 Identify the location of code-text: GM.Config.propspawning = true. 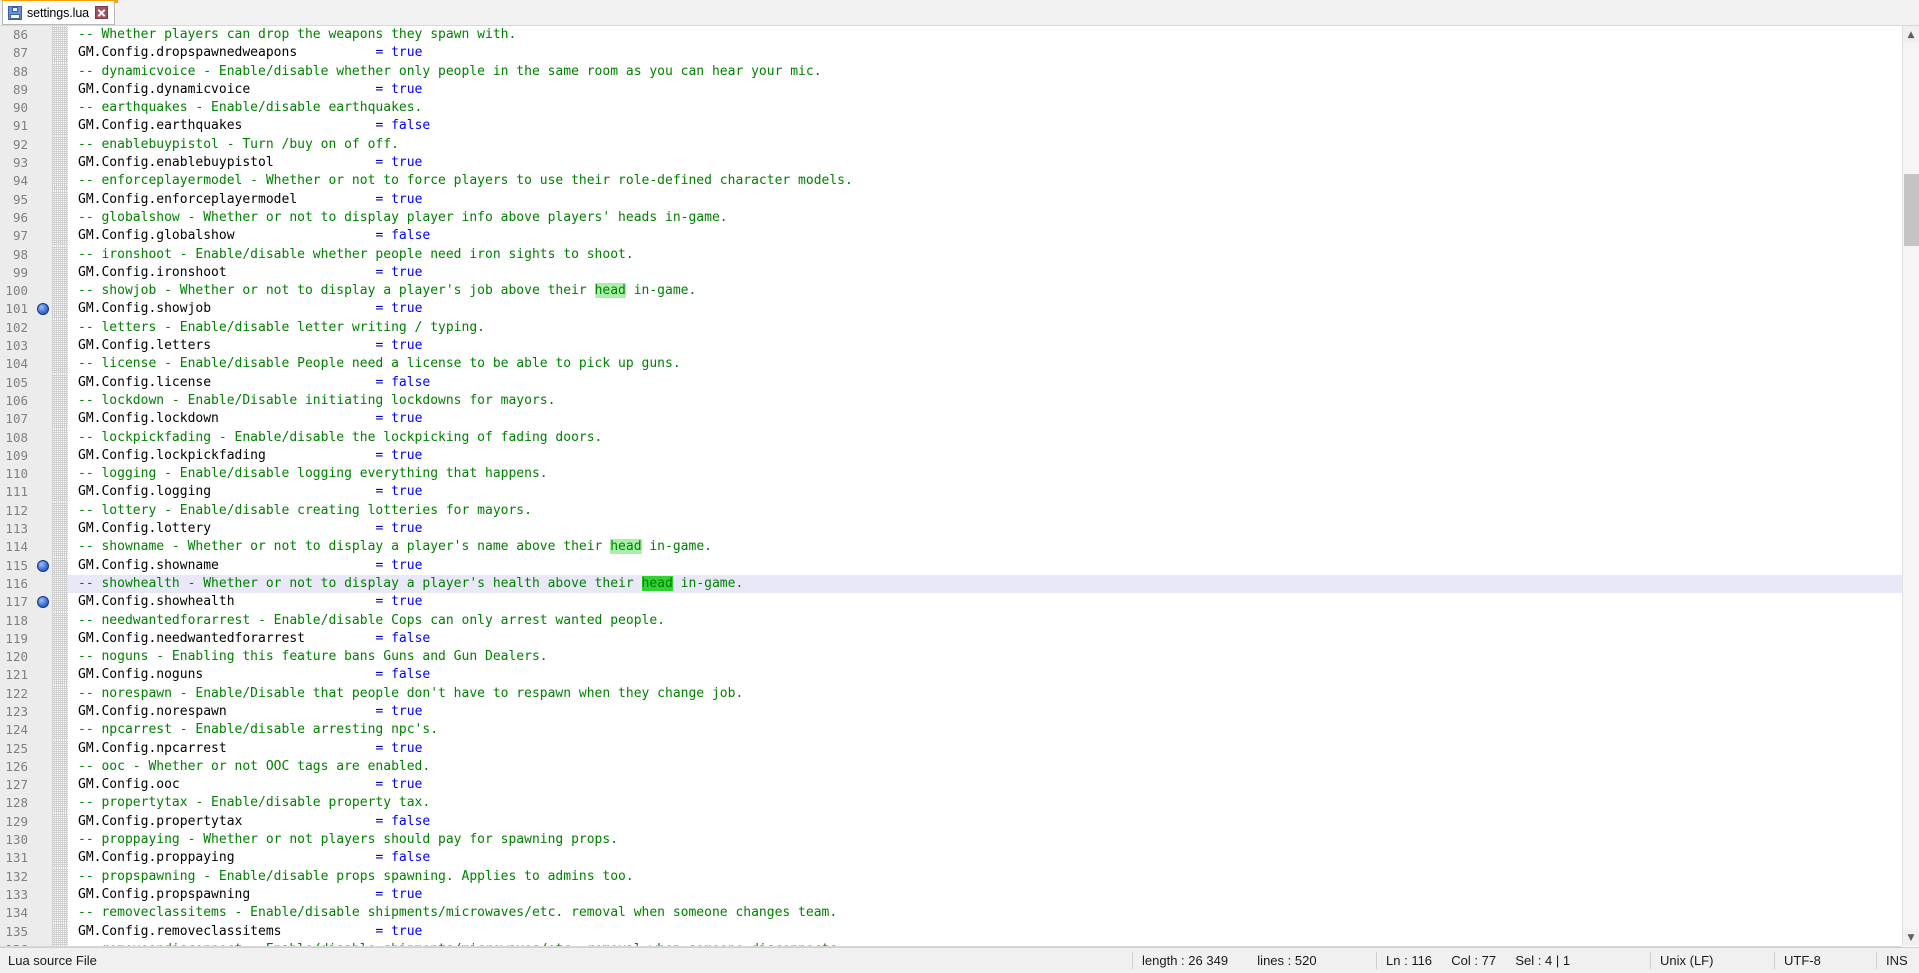
(245, 895).